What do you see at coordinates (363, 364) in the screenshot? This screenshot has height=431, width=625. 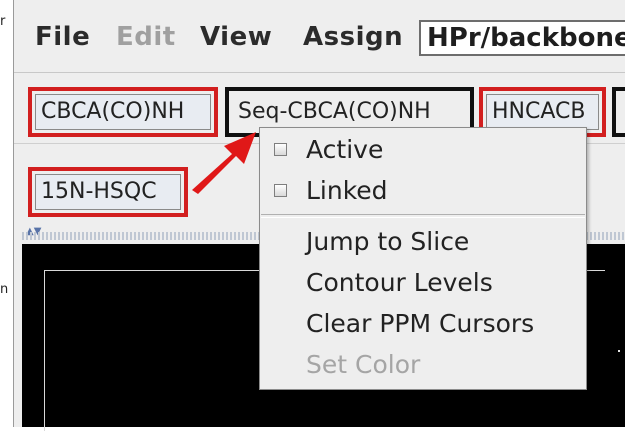 I see `menu-item-set-color-label: Set Color` at bounding box center [363, 364].